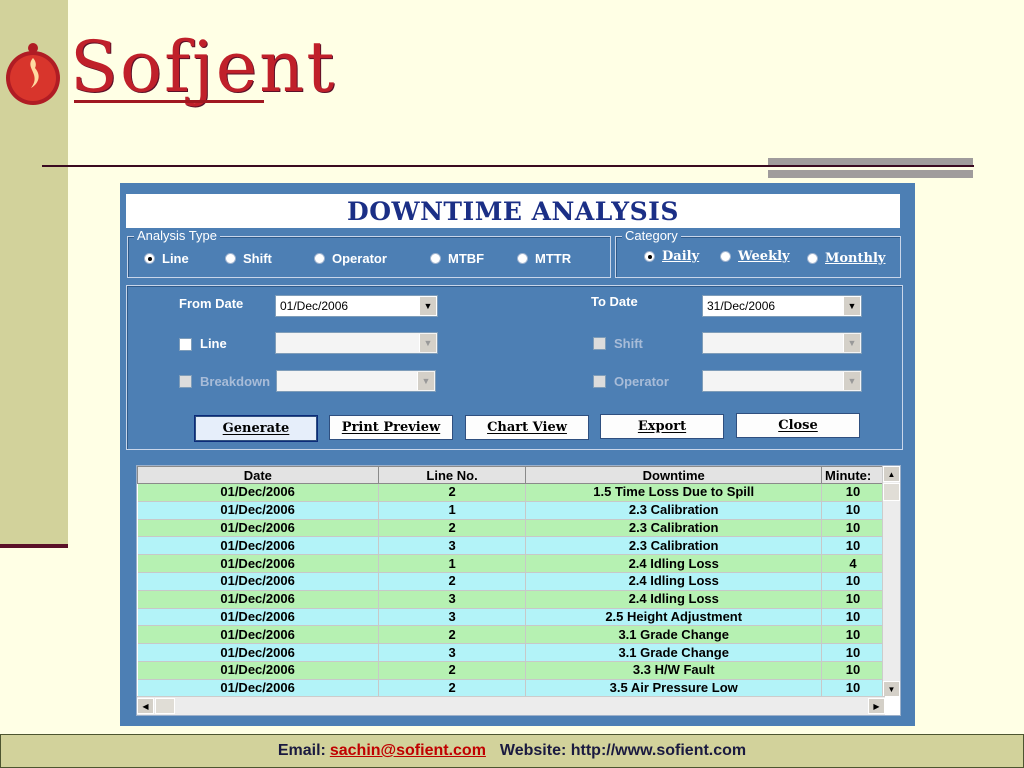 This screenshot has height=768, width=1024. Describe the element at coordinates (641, 381) in the screenshot. I see `operator-label: Operator` at that location.